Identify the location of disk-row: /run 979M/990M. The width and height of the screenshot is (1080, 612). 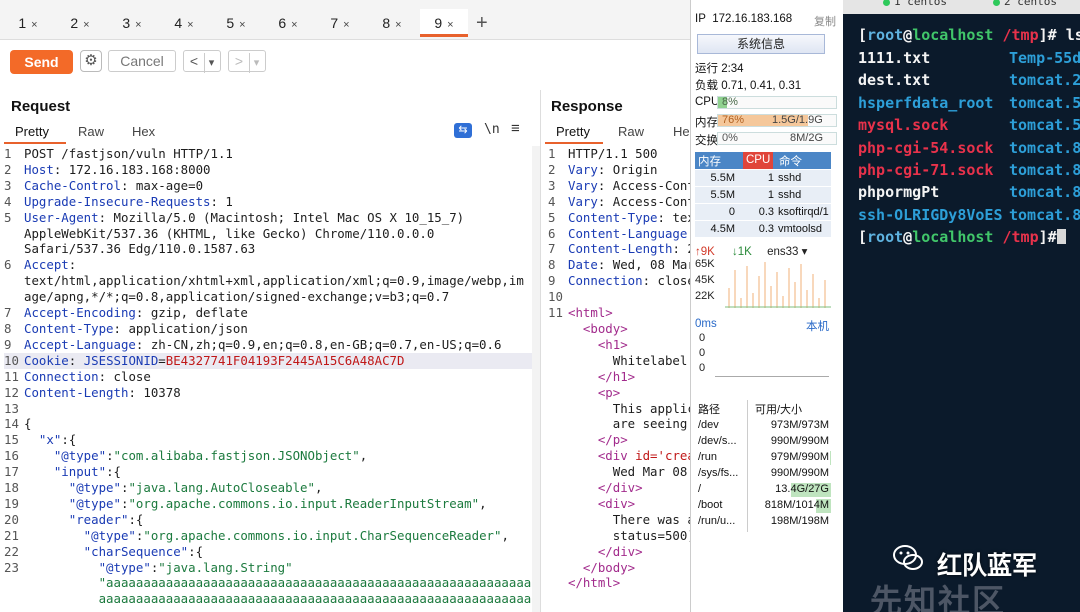
(763, 458).